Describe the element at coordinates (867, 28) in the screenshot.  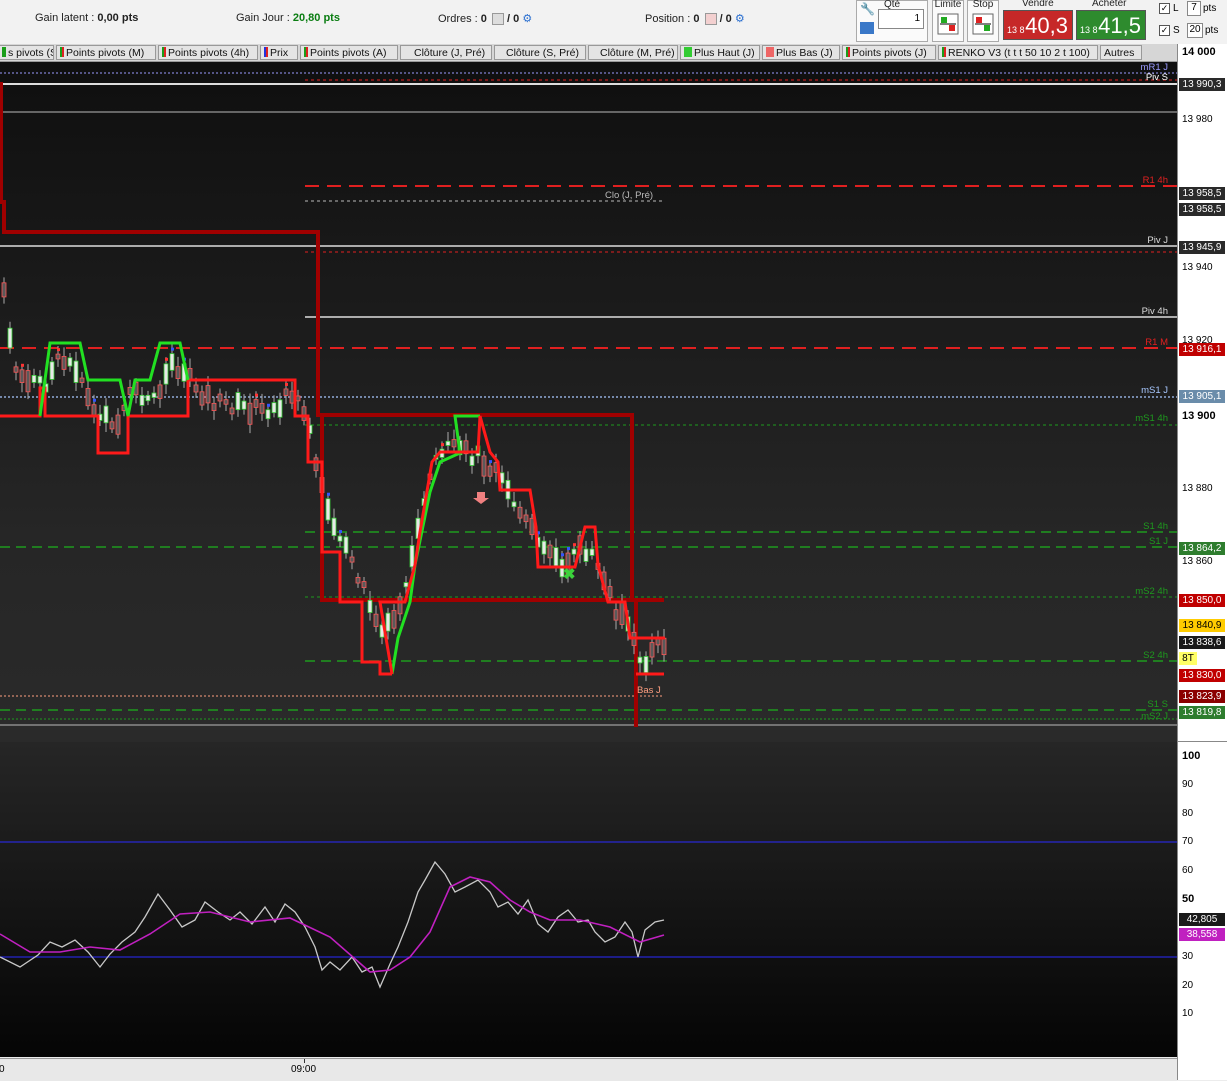
I see `keypad-icon` at that location.